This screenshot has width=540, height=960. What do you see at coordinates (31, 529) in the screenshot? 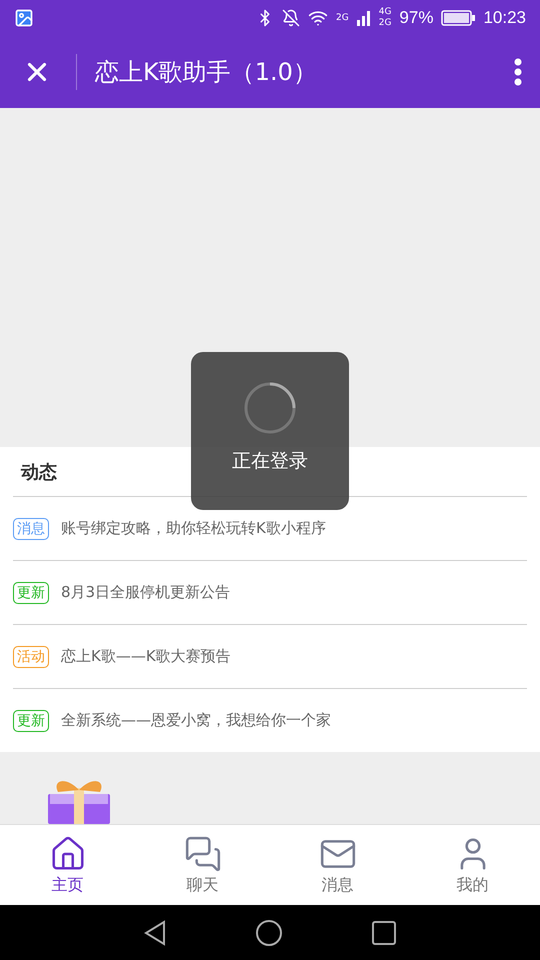
I see `category-tag: 消息` at bounding box center [31, 529].